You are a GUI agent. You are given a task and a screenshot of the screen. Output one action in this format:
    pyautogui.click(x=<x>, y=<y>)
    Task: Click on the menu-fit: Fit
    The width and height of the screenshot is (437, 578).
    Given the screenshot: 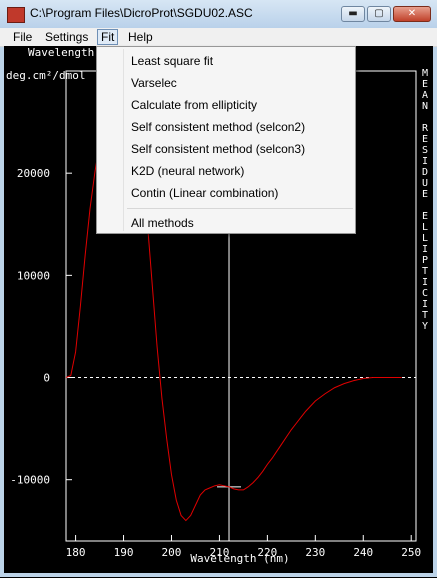 What is the action you would take?
    pyautogui.click(x=108, y=37)
    